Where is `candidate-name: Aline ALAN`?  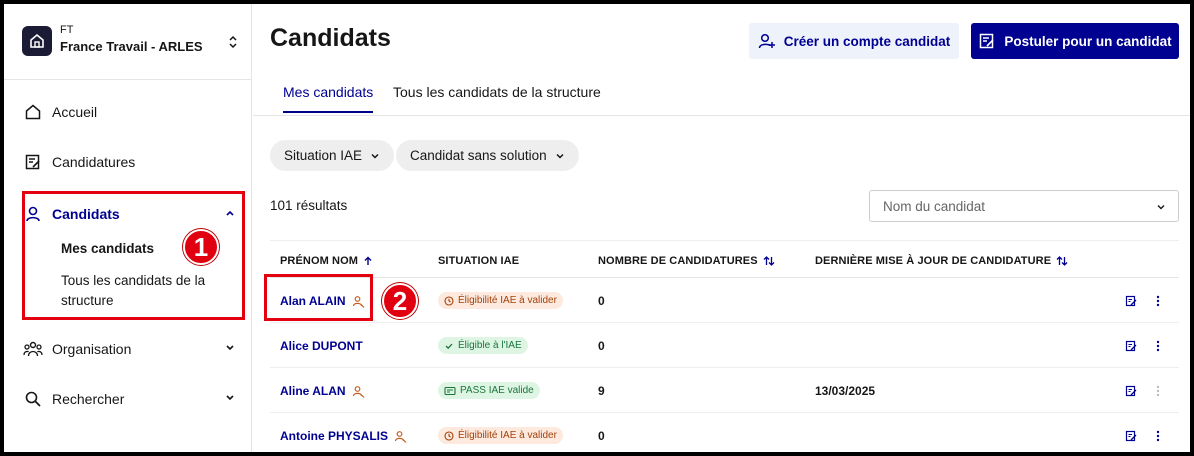
candidate-name: Aline ALAN is located at coordinates (313, 391).